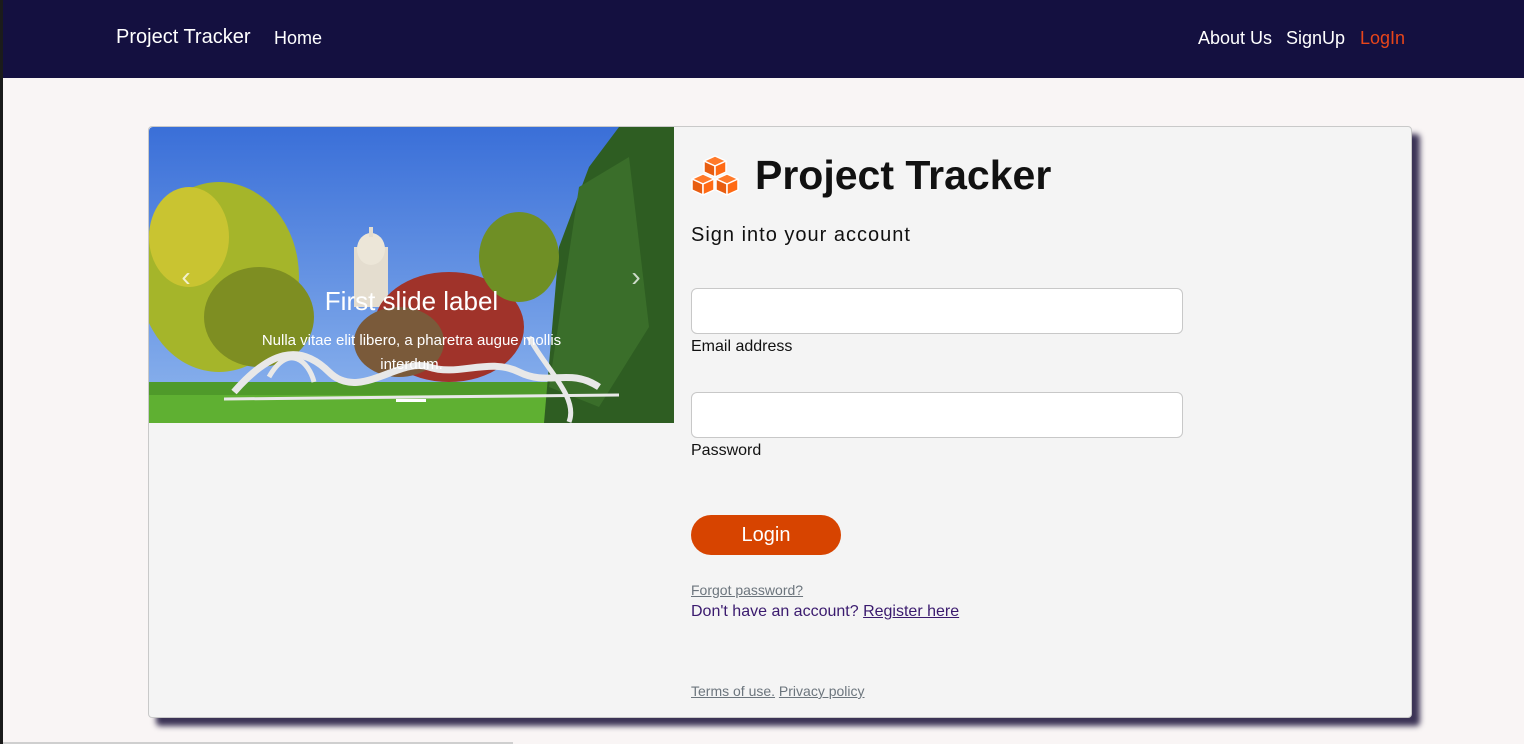 This screenshot has height=744, width=1524. Describe the element at coordinates (1382, 38) in the screenshot. I see `nav-login-link: LogIn` at that location.